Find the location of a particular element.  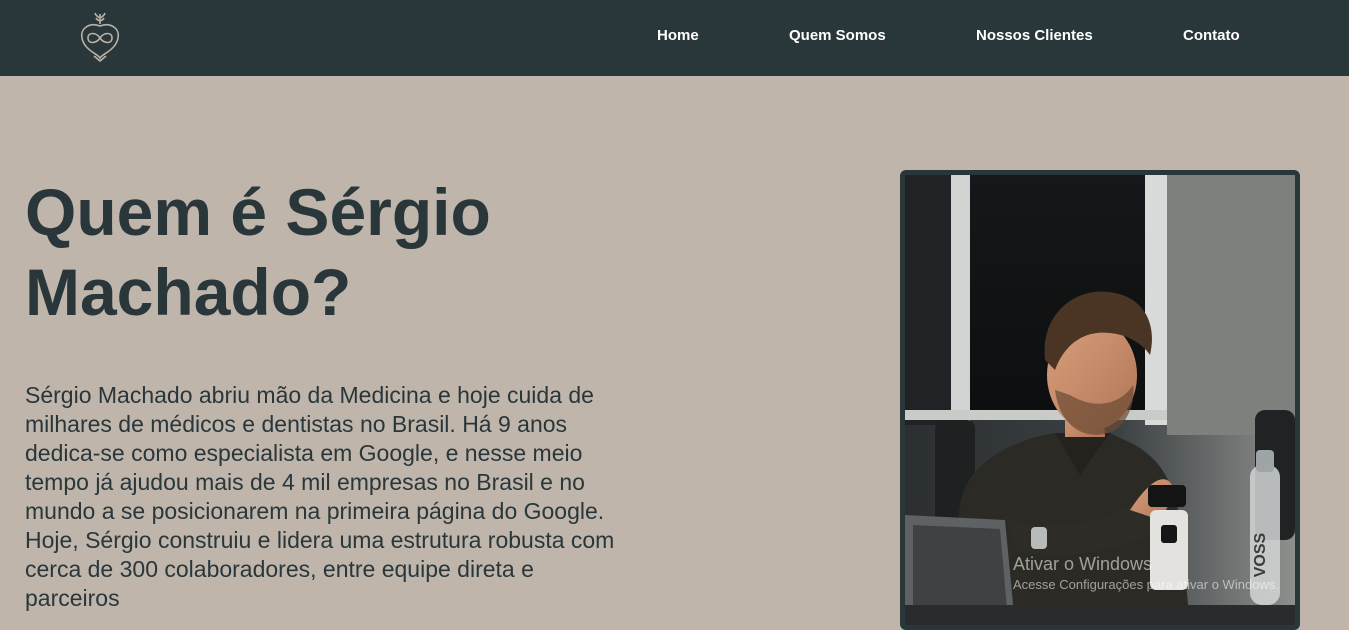

nav-link-quem-somos: Quem Somos is located at coordinates (837, 36).